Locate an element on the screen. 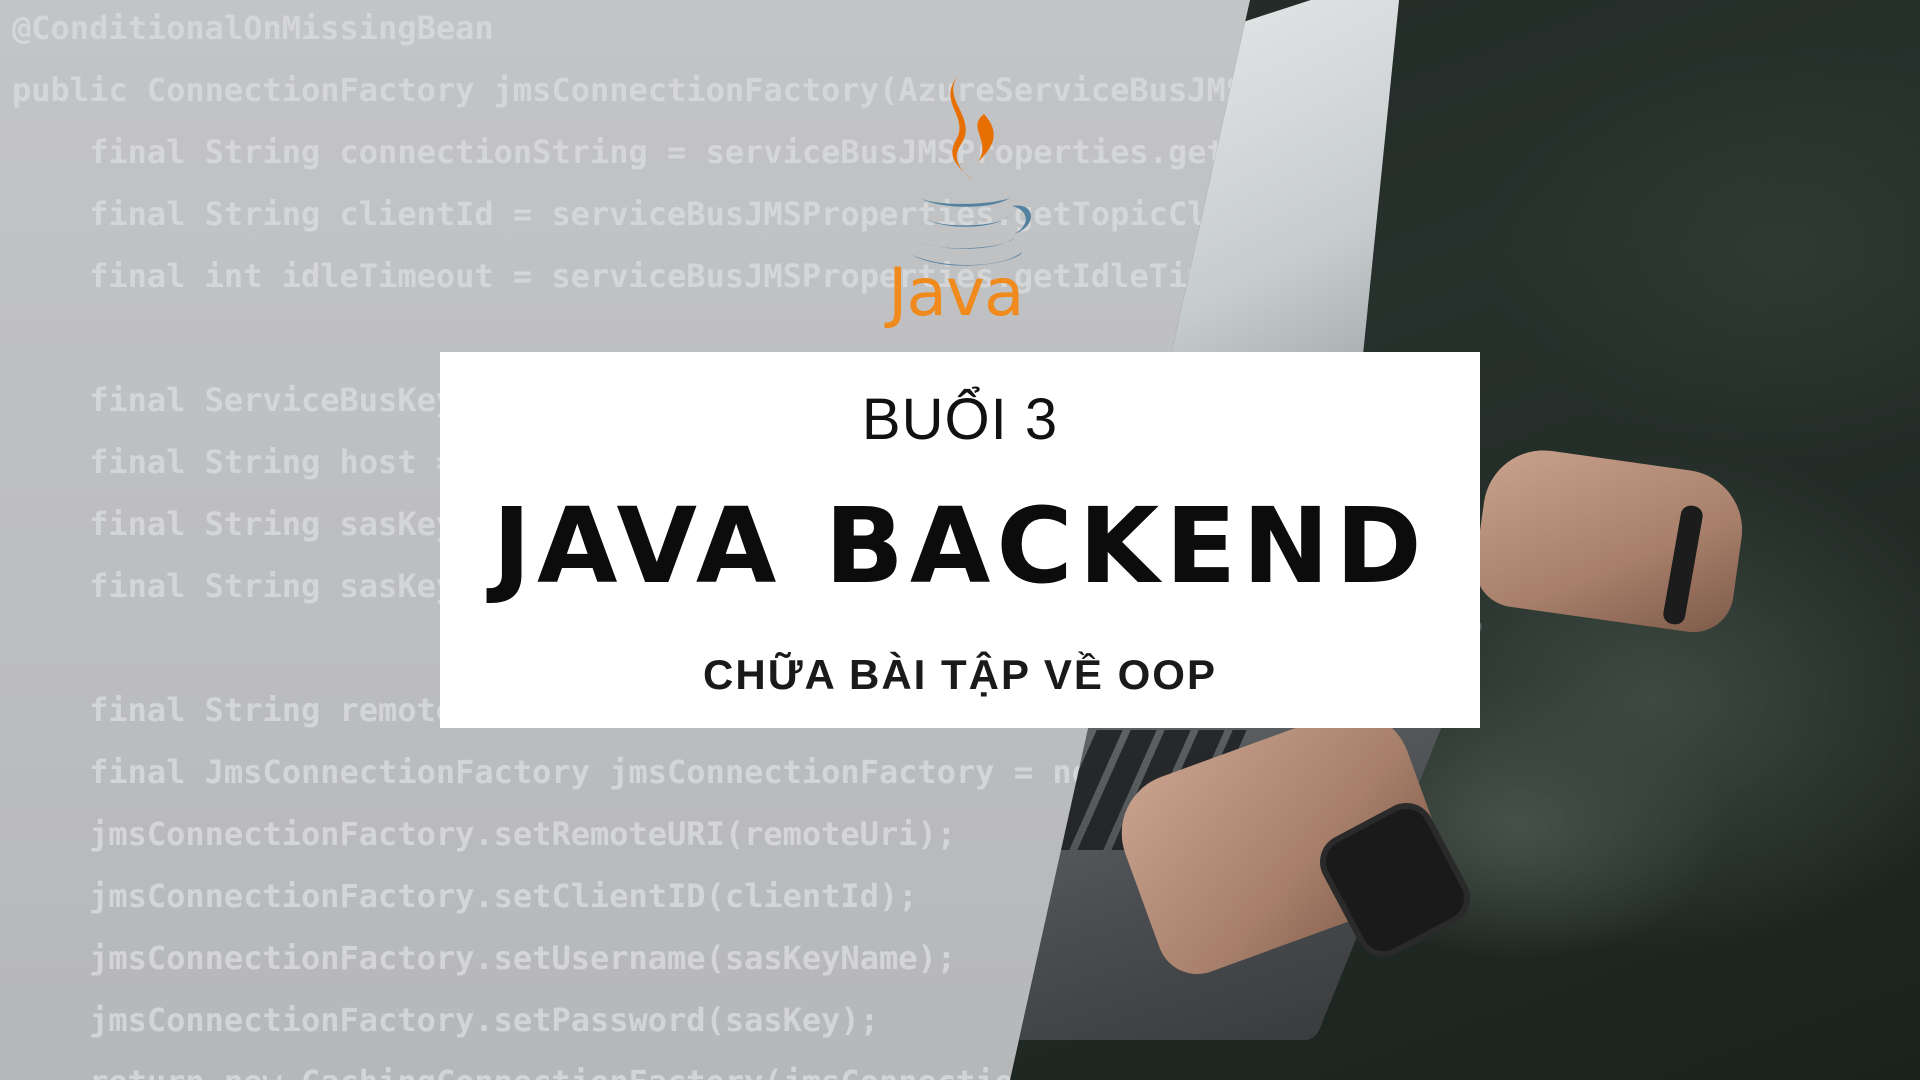 Image resolution: width=1920 pixels, height=1080 pixels. java-logo-text: Java is located at coordinates (956, 292).